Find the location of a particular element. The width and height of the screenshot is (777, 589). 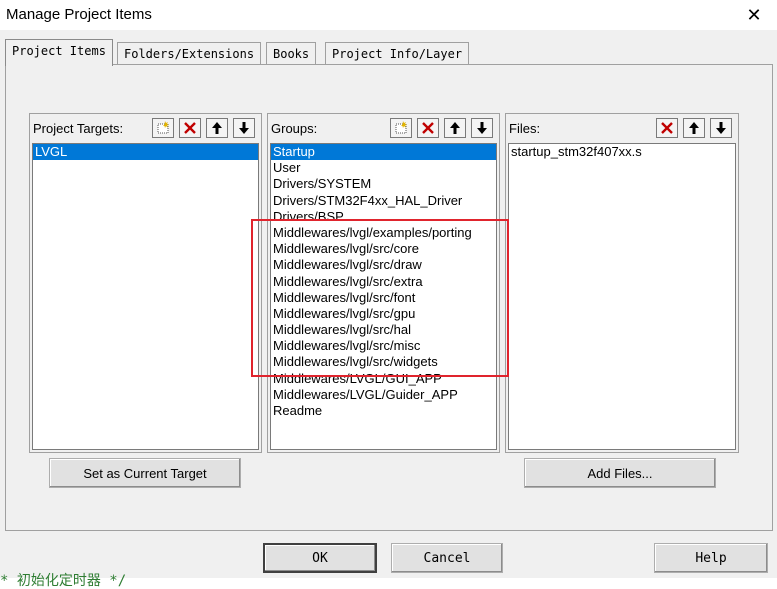

cancel-button: Cancel is located at coordinates (447, 558).